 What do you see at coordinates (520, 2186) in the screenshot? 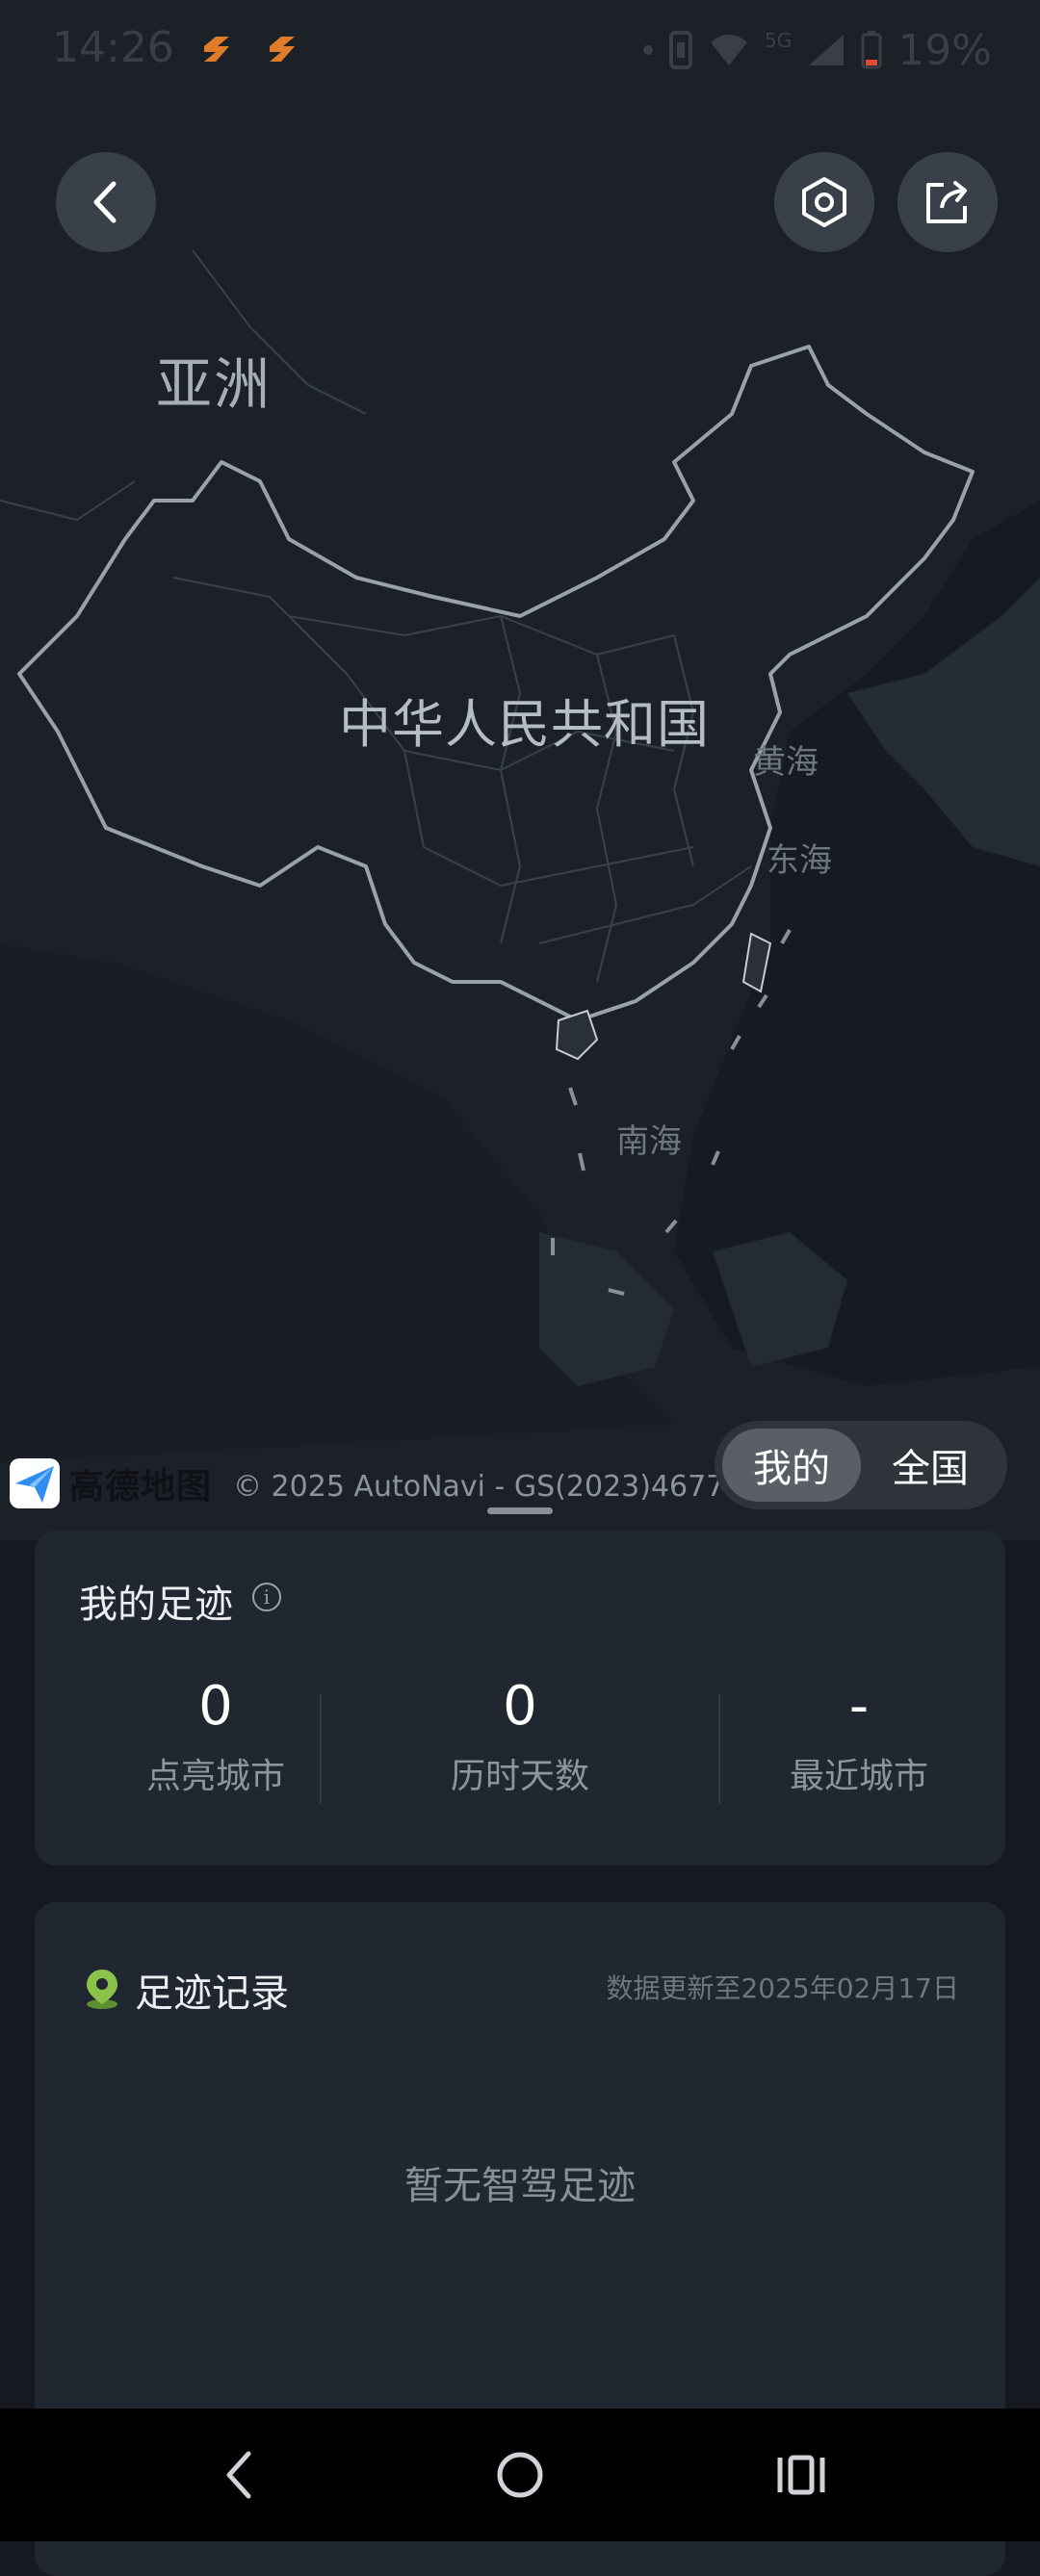
I see `empty-state-text: 暂无智驾足迹` at bounding box center [520, 2186].